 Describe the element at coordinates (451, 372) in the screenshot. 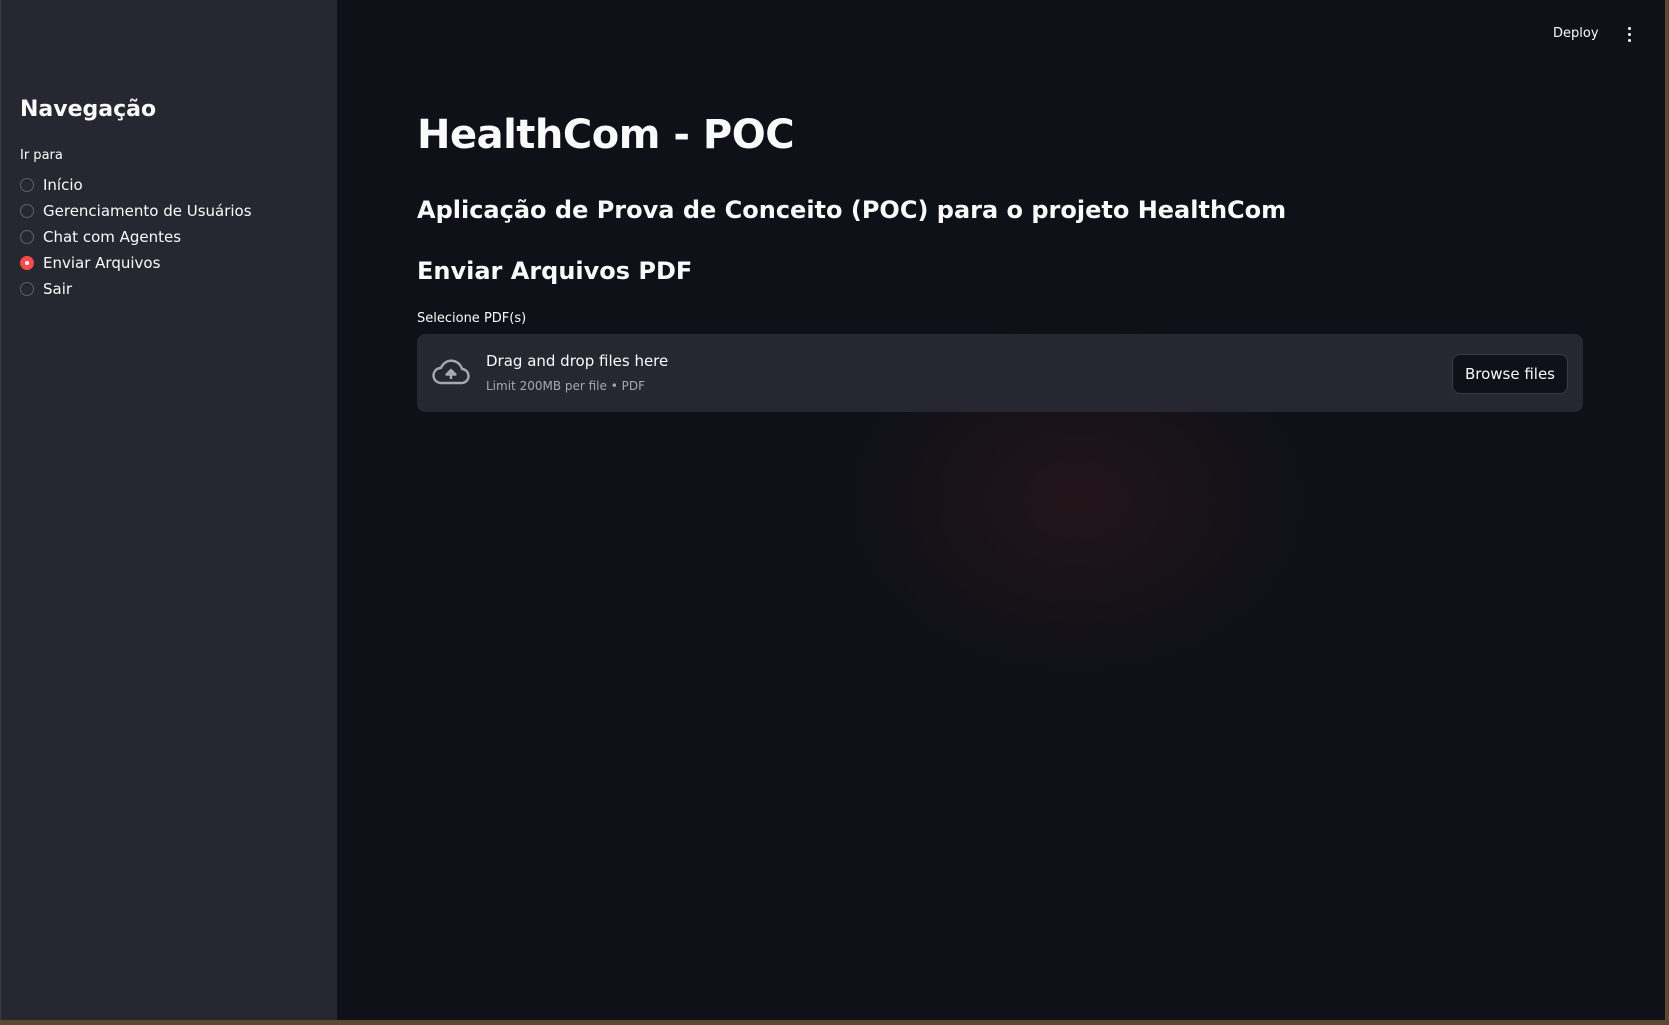

I see `cloud-upload-icon` at that location.